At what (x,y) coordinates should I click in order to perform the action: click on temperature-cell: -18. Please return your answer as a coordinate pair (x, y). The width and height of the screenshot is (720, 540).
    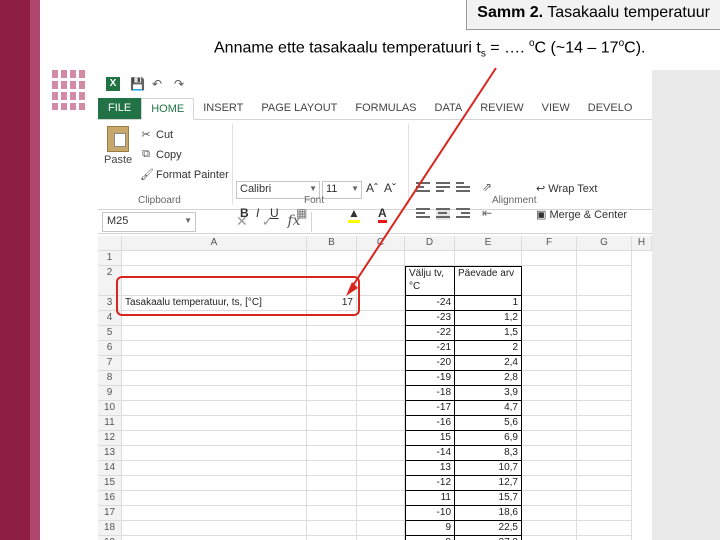
    Looking at the image, I should click on (430, 393).